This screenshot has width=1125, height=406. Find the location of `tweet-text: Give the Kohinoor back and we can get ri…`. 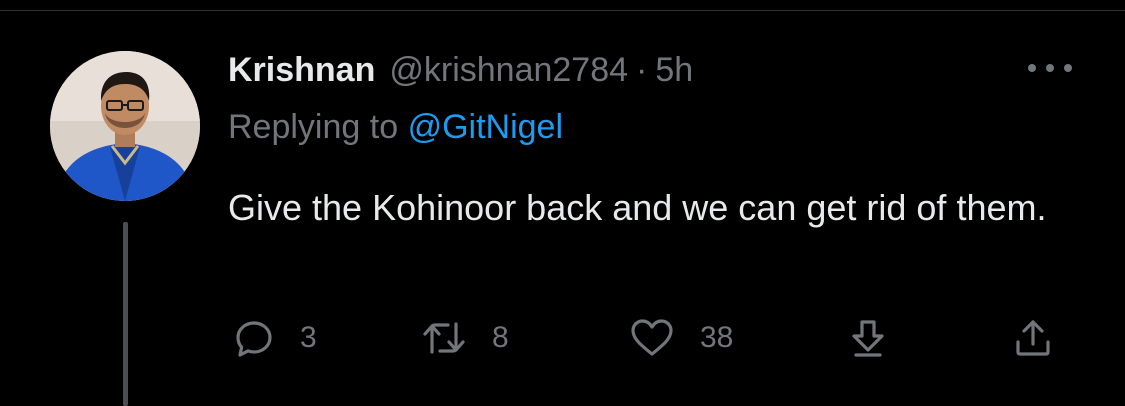

tweet-text: Give the Kohinoor back and we can get ri… is located at coordinates (637, 207).